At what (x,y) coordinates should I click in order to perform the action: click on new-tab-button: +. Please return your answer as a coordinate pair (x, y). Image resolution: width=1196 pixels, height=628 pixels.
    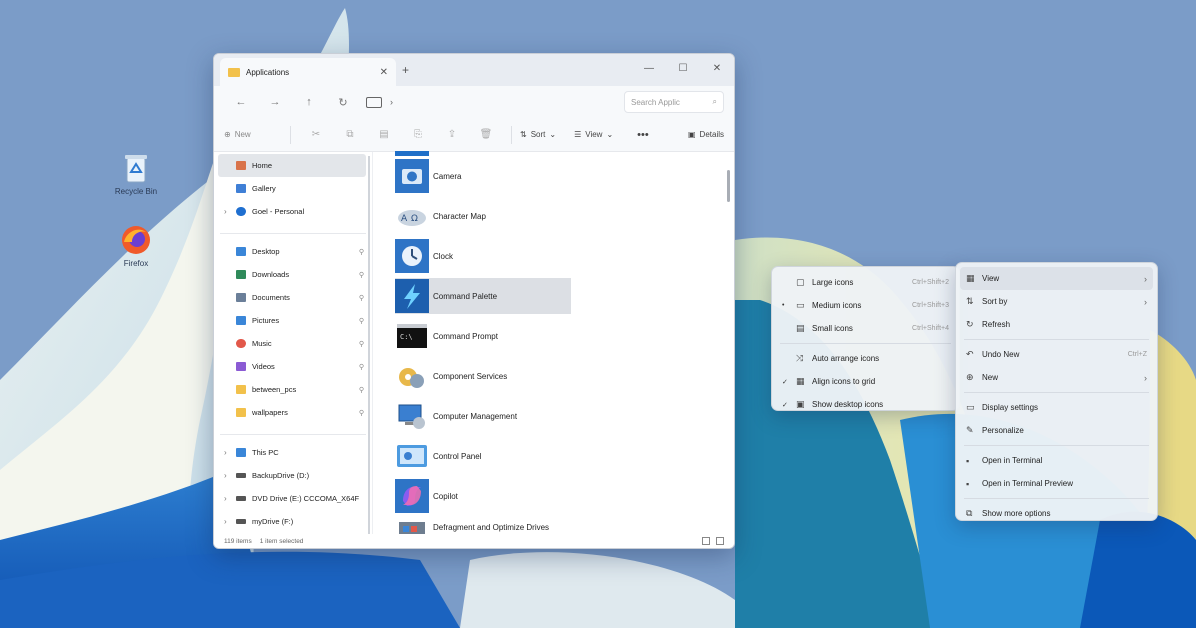
    Looking at the image, I should click on (405, 70).